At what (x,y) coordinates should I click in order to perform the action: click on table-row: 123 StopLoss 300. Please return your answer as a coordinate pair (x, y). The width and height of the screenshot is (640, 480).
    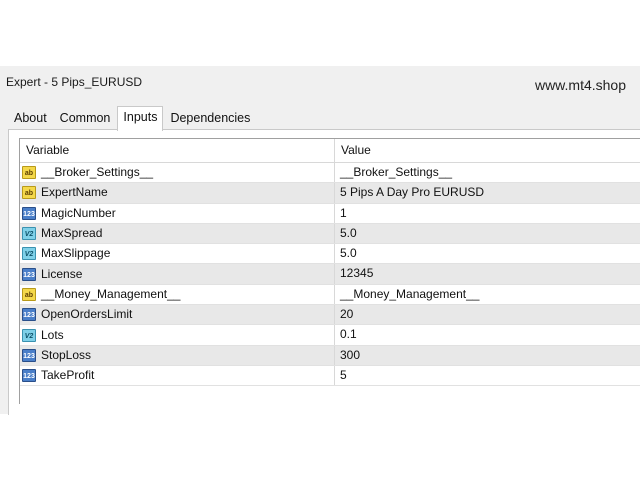
    Looking at the image, I should click on (330, 355).